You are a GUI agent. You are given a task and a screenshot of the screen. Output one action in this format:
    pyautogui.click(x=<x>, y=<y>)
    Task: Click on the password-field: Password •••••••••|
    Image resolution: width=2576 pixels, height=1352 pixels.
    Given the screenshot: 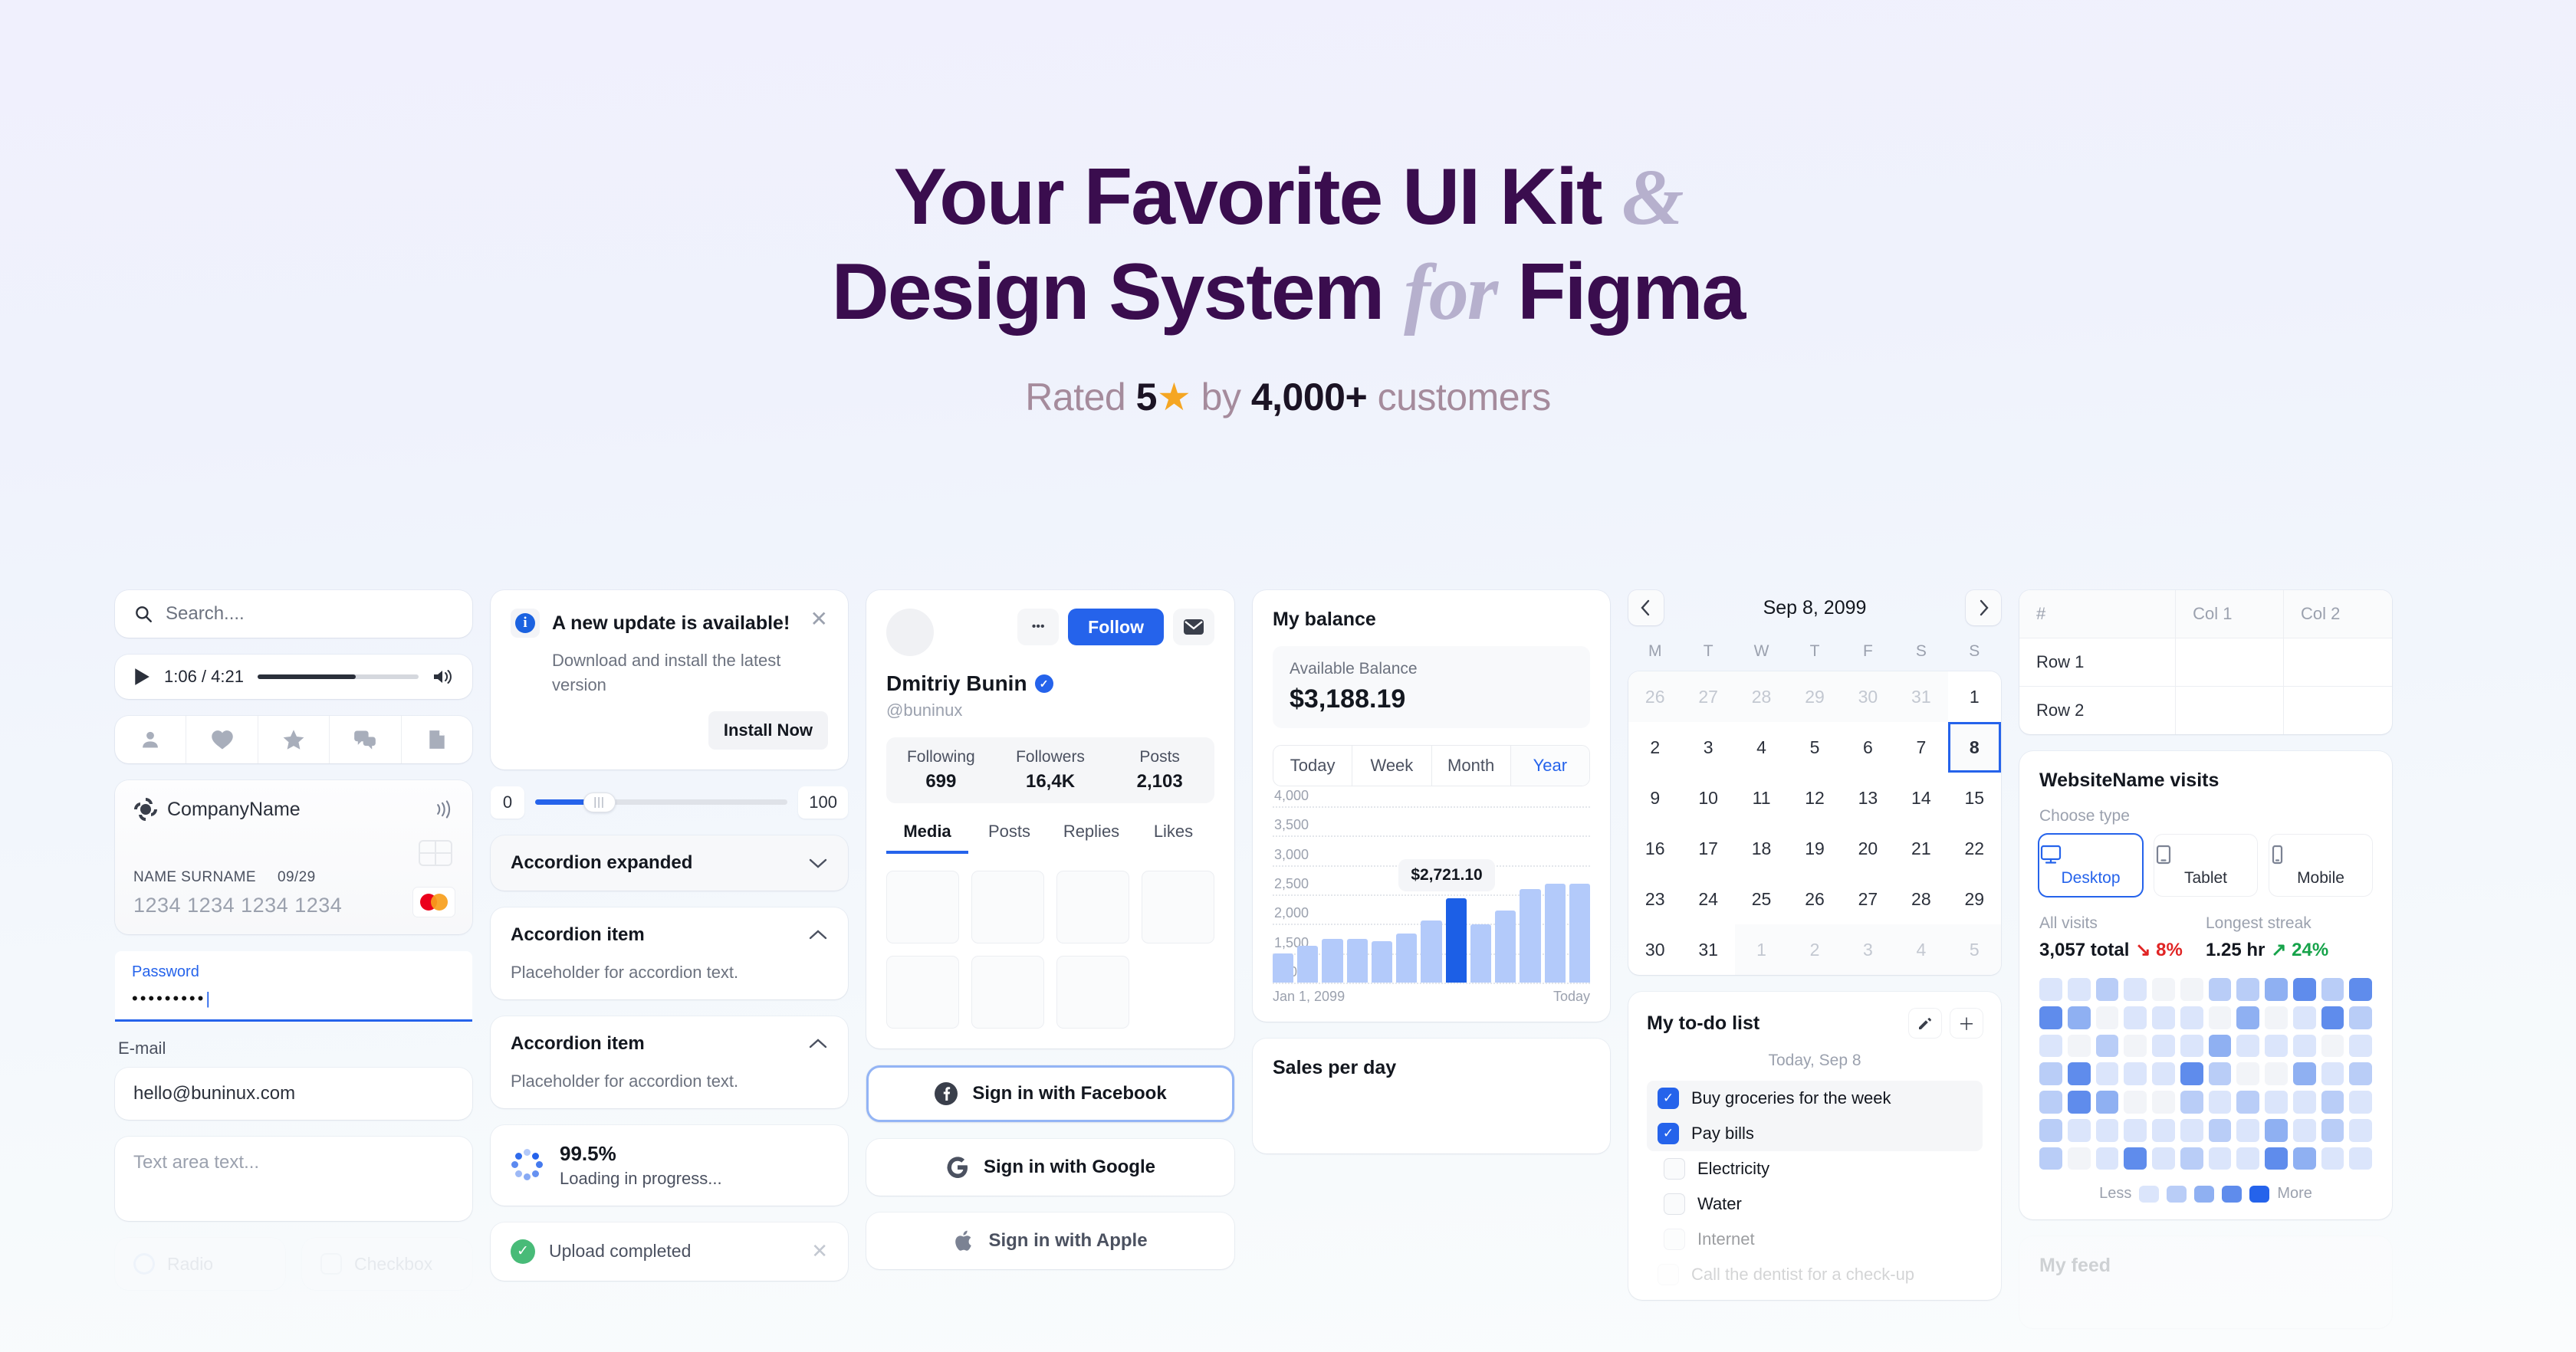 What is the action you would take?
    pyautogui.click(x=293, y=986)
    